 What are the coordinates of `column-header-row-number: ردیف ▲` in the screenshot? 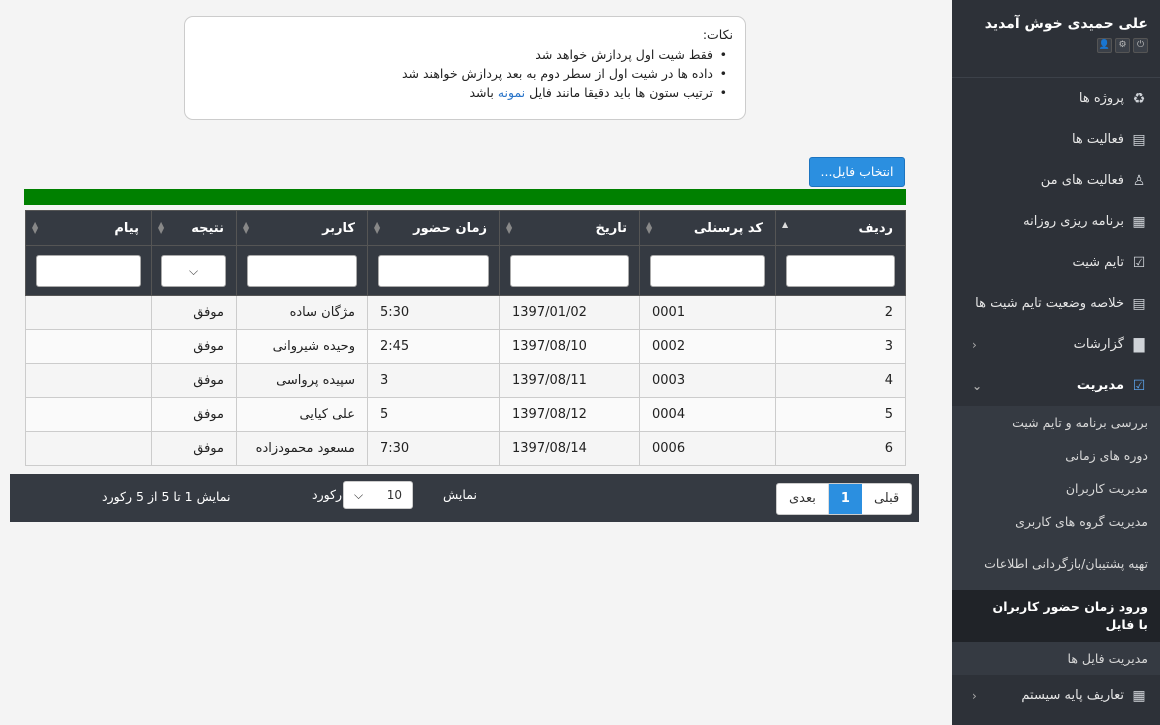 It's located at (840, 228).